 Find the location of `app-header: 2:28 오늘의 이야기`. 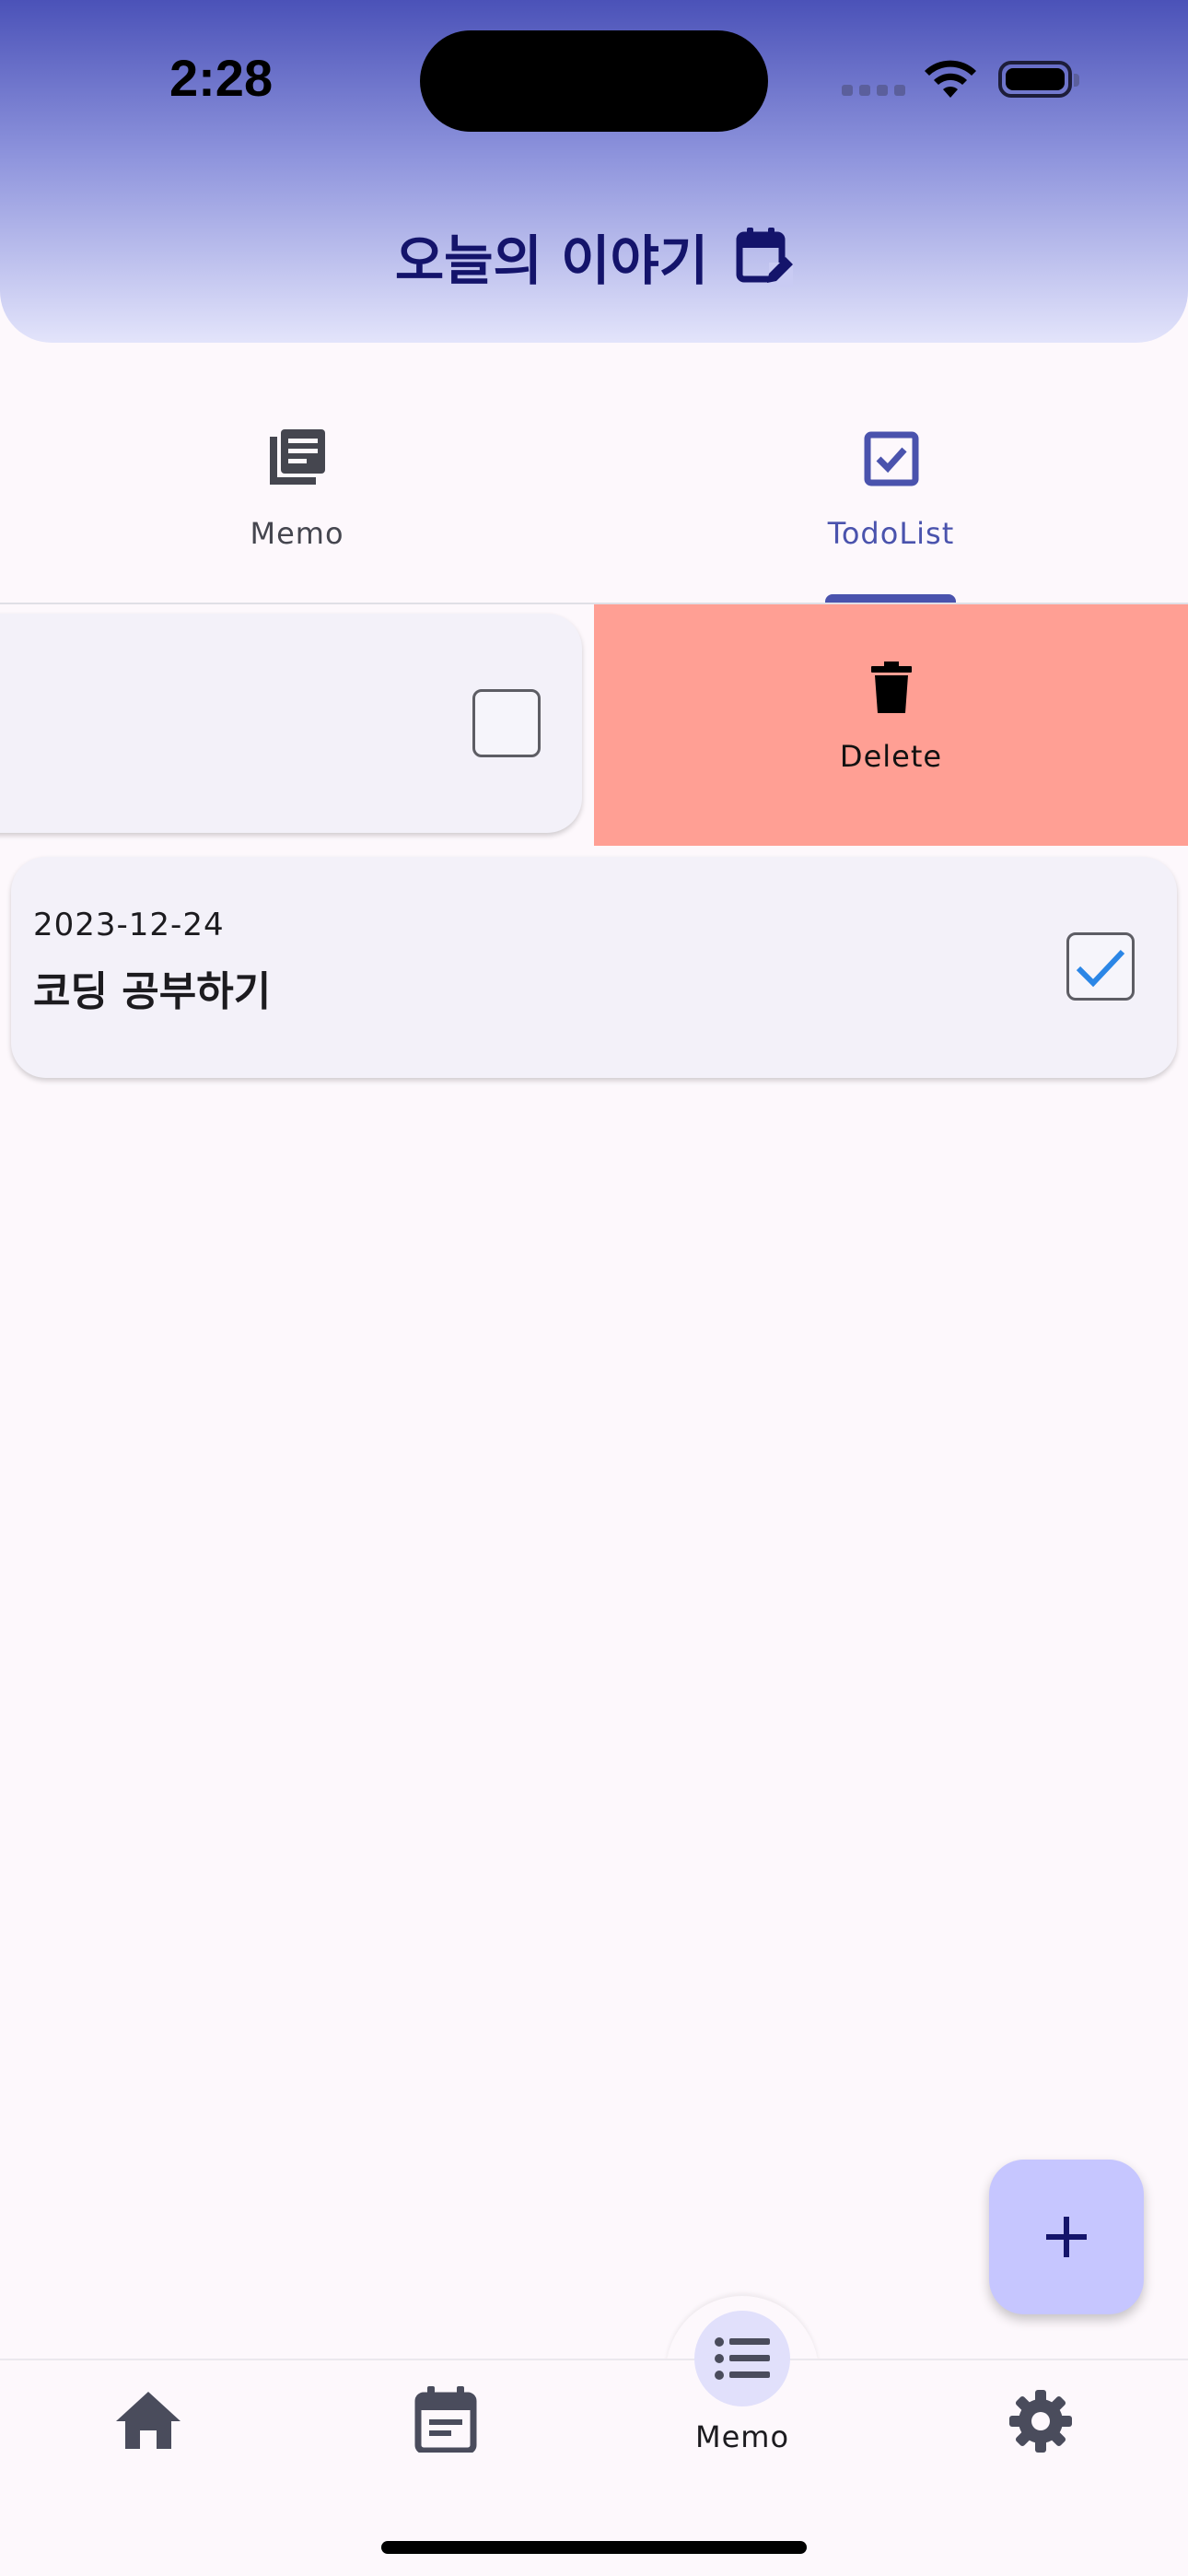

app-header: 2:28 오늘의 이야기 is located at coordinates (594, 171).